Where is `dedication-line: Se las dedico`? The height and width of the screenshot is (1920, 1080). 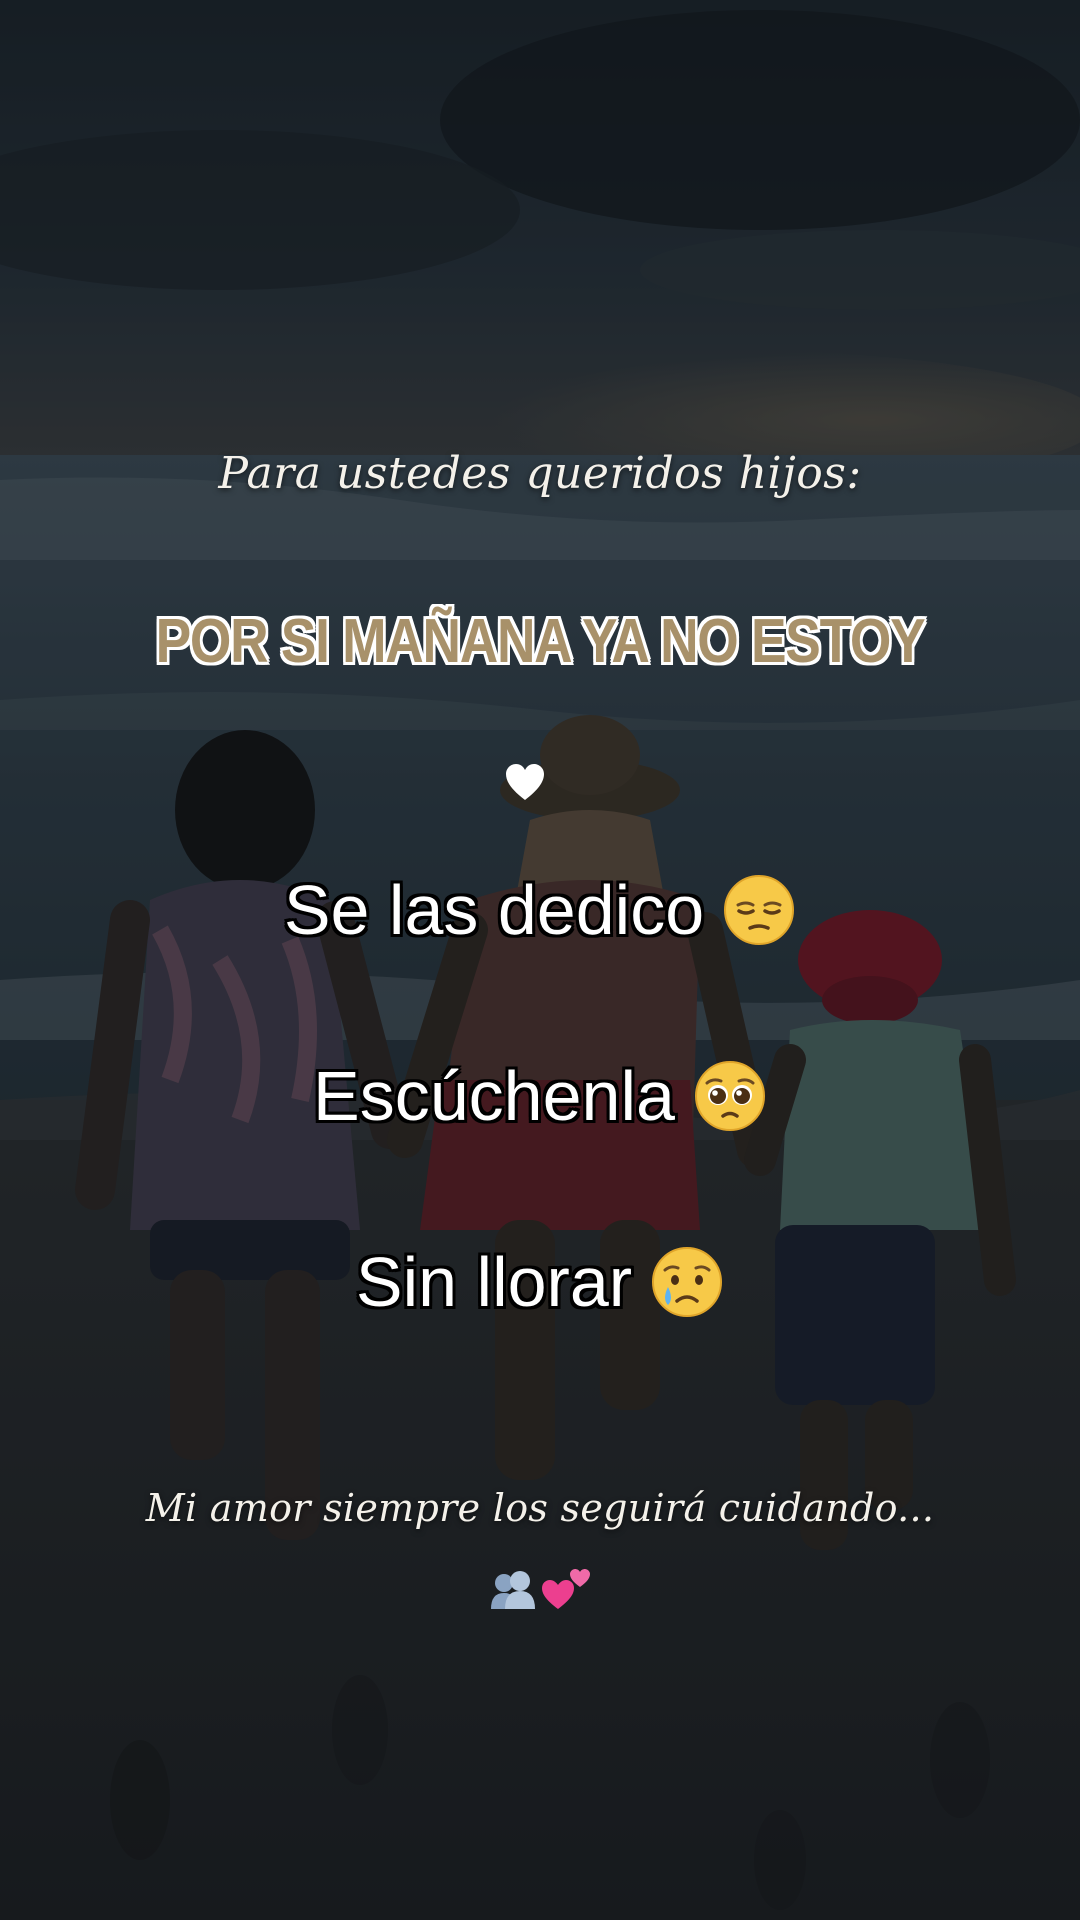 dedication-line: Se las dedico is located at coordinates (540, 911).